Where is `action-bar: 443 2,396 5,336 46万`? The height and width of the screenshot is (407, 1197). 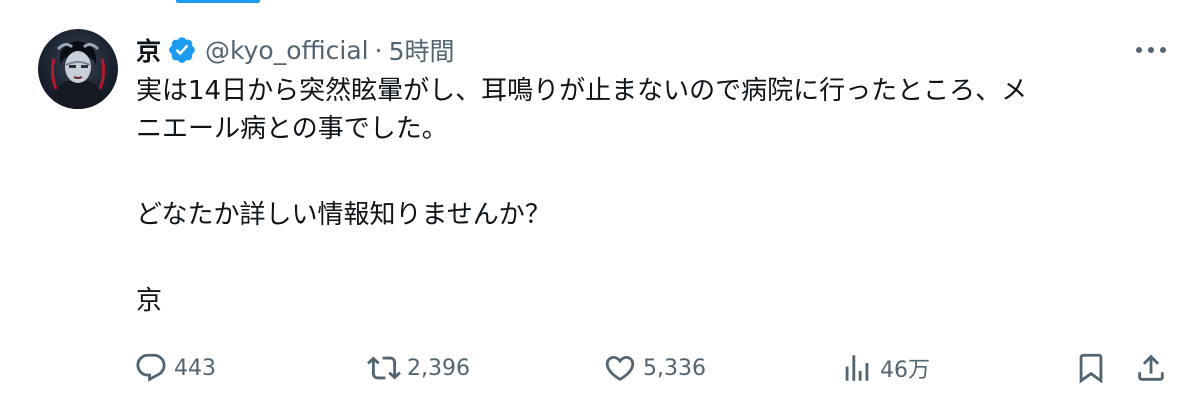
action-bar: 443 2,396 5,336 46万 is located at coordinates (598, 368).